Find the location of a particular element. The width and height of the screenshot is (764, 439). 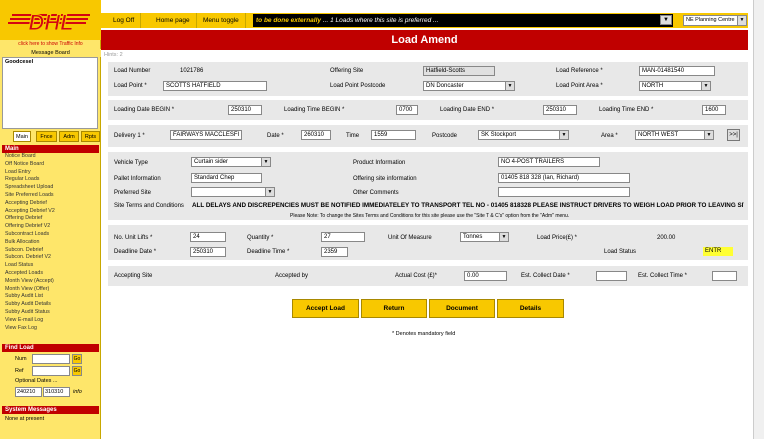

offering-site-label: Offering Site is located at coordinates (347, 71).